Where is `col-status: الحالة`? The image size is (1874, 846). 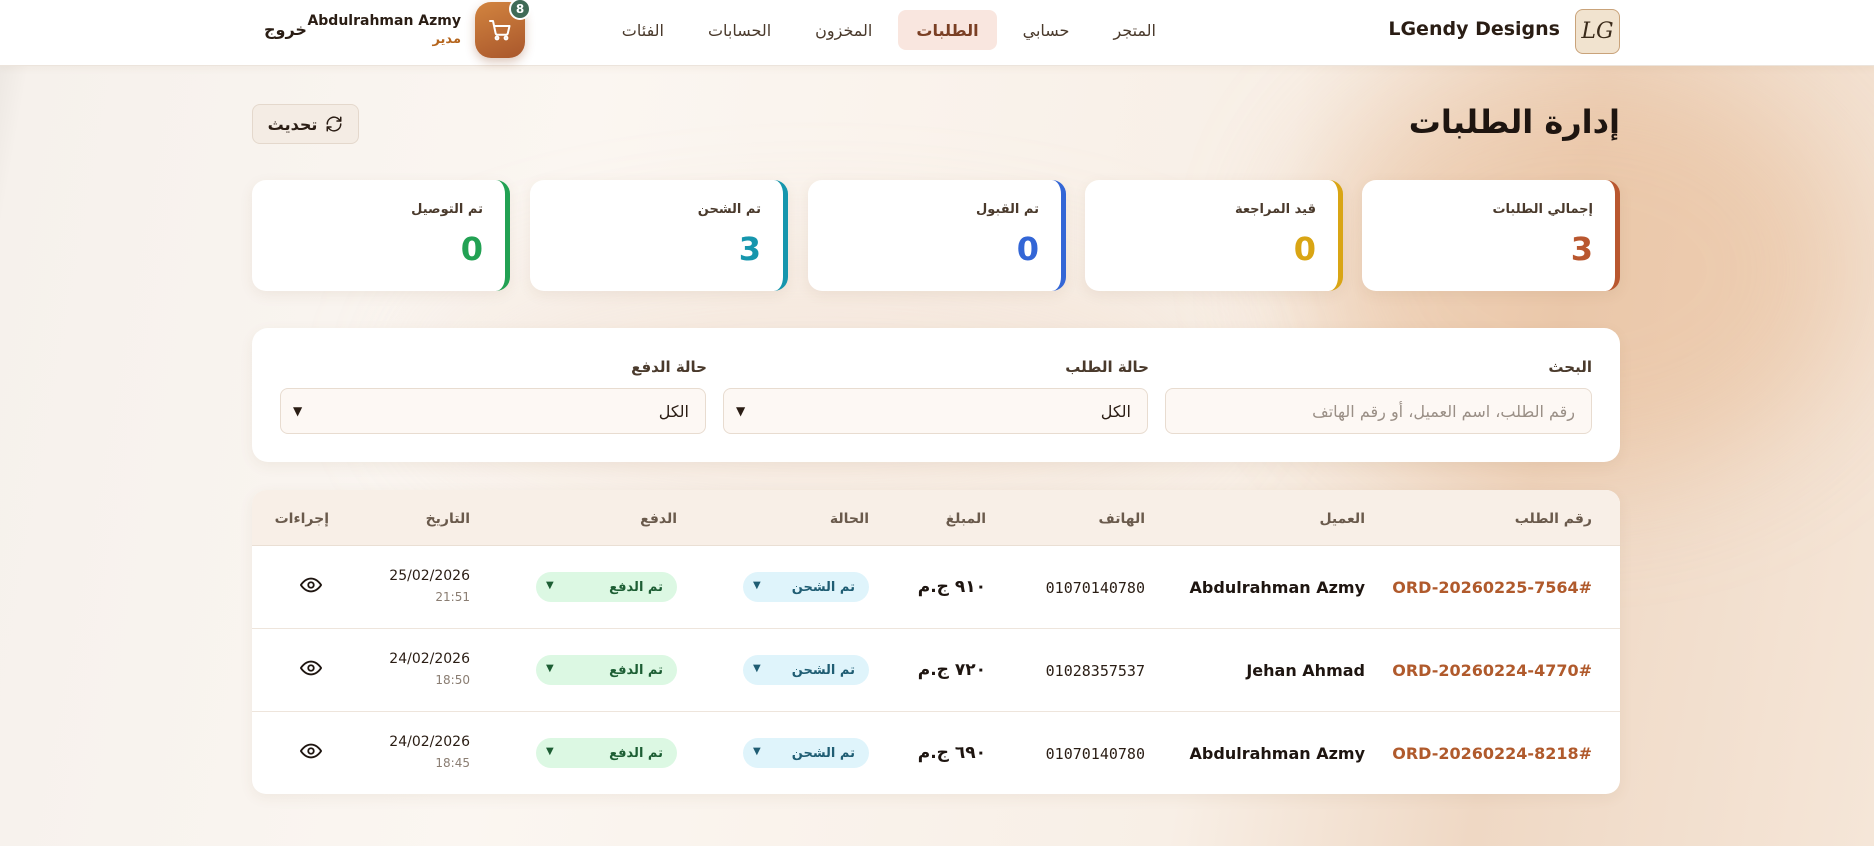 col-status: الحالة is located at coordinates (849, 519).